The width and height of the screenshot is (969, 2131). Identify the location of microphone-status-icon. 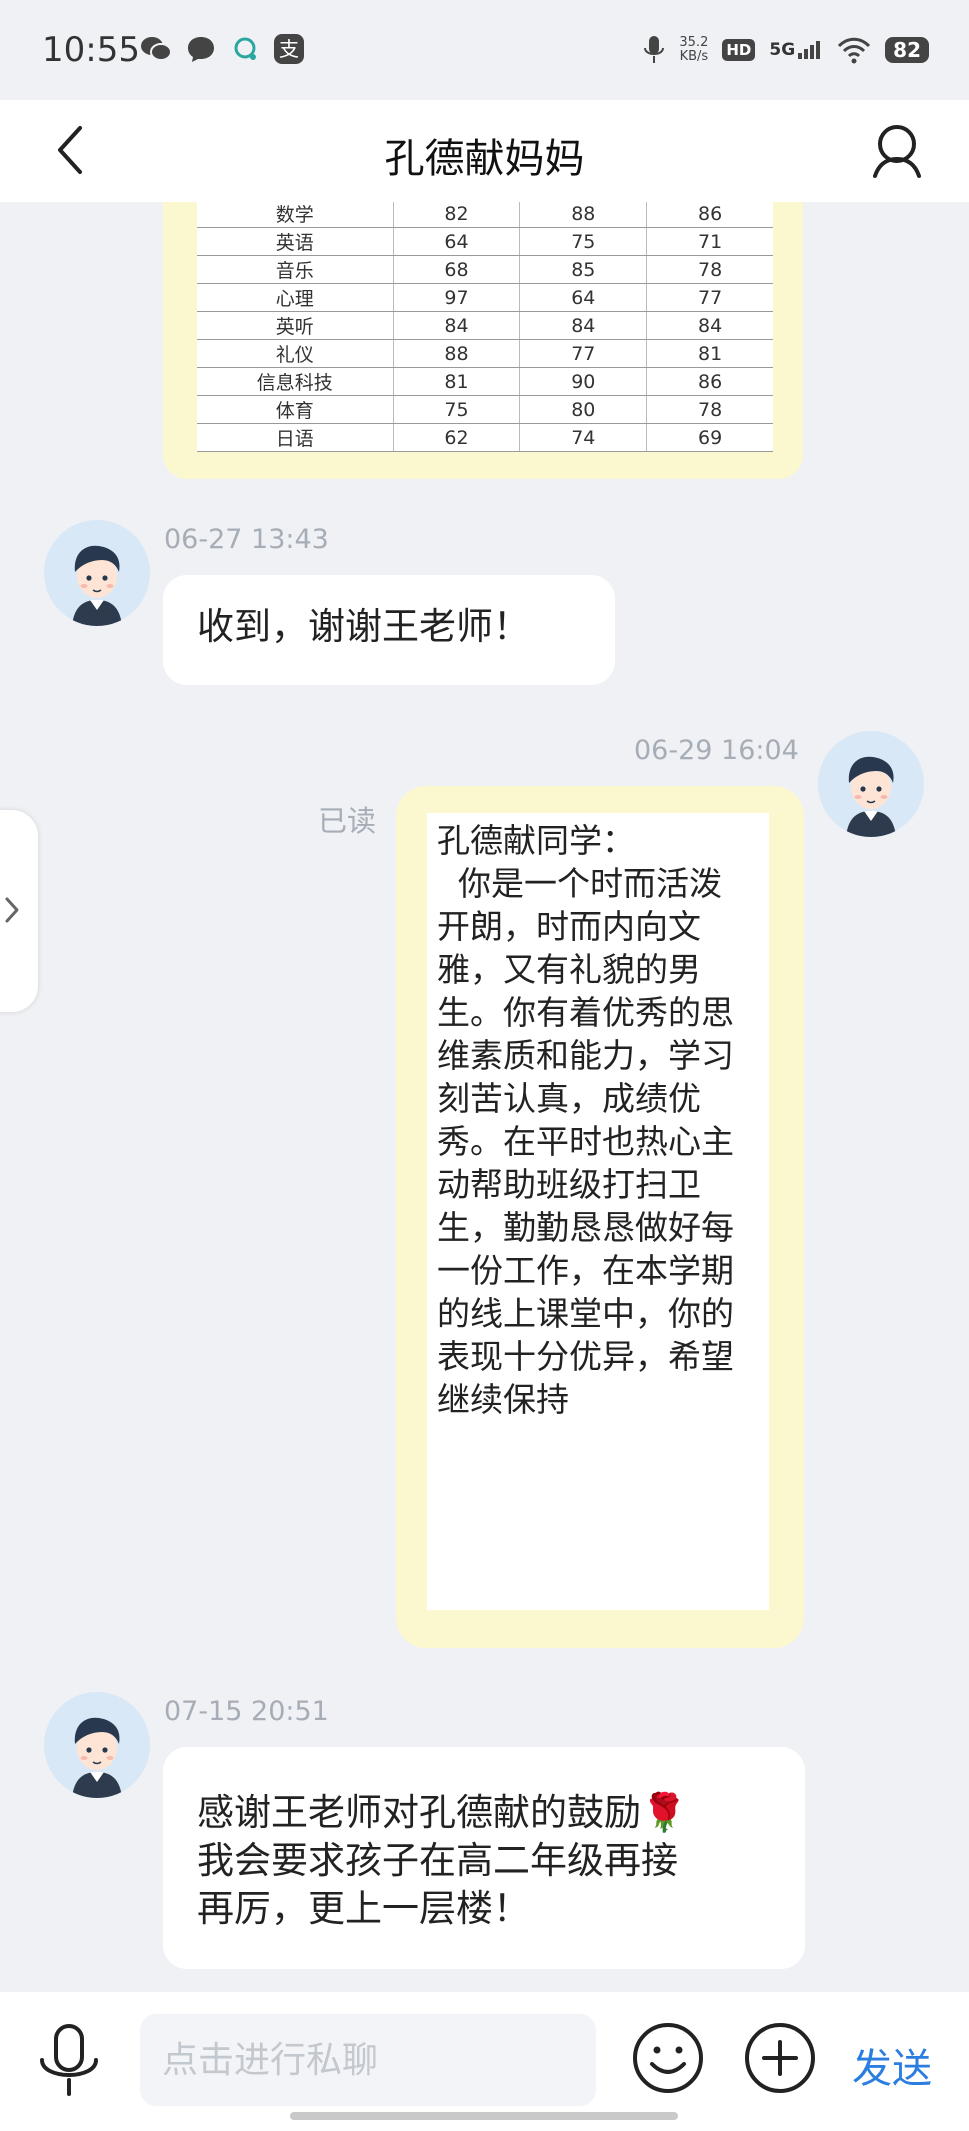
(654, 49).